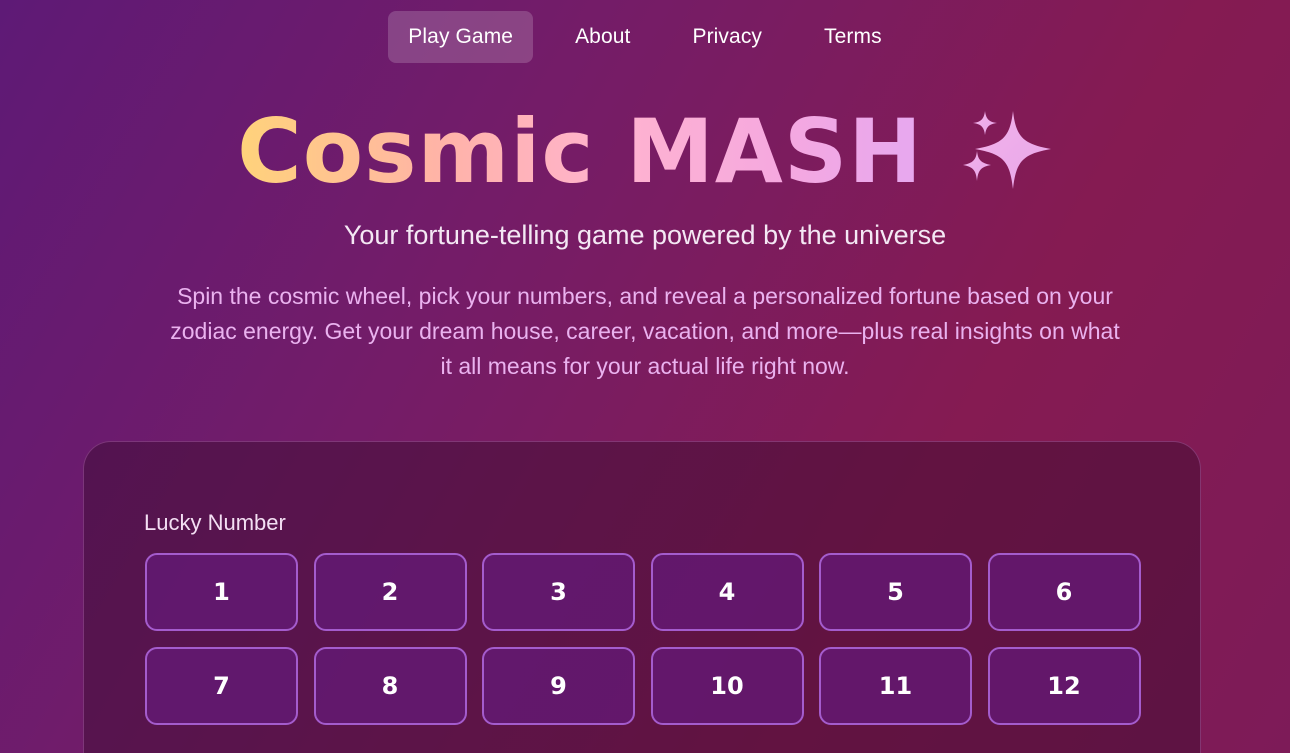 This screenshot has width=1290, height=753. What do you see at coordinates (895, 592) in the screenshot?
I see `lucky-number-option-5: 5` at bounding box center [895, 592].